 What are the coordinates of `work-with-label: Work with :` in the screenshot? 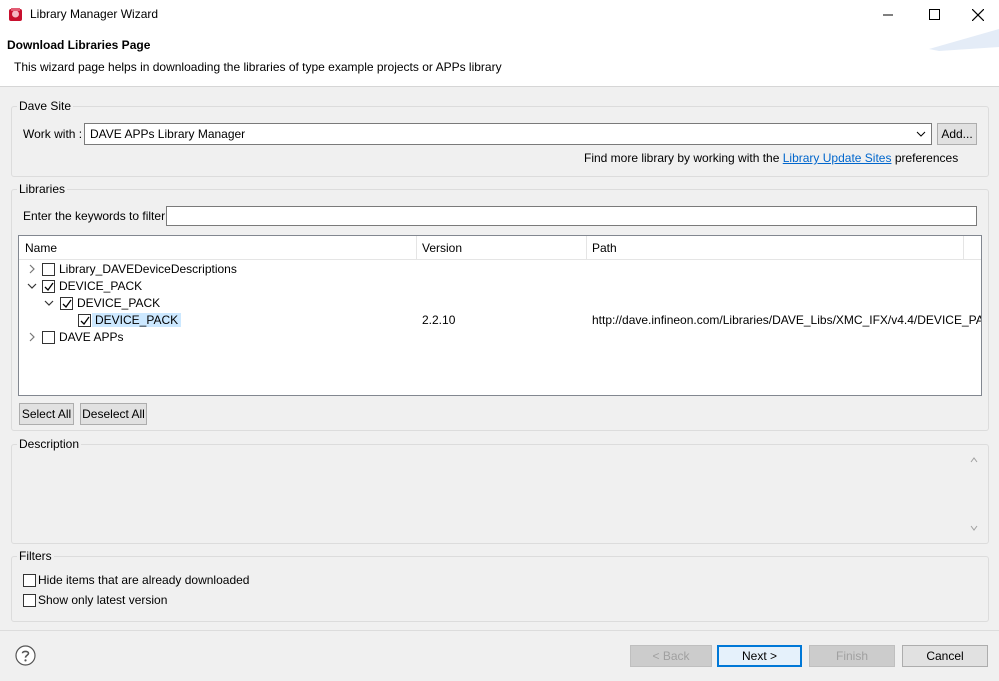 It's located at (53, 134).